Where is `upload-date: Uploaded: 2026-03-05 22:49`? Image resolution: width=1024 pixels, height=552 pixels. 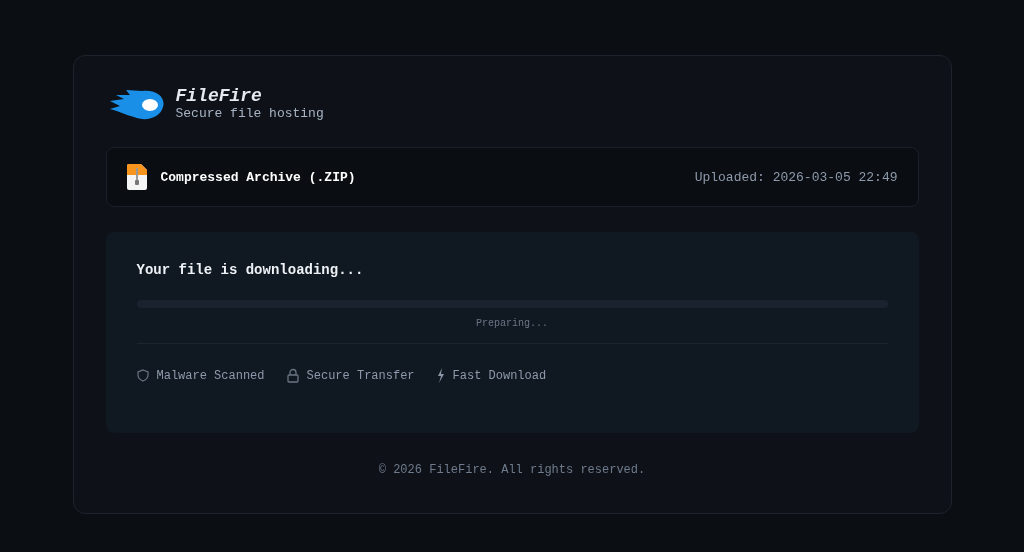
upload-date: Uploaded: 2026-03-05 22:49 is located at coordinates (796, 177).